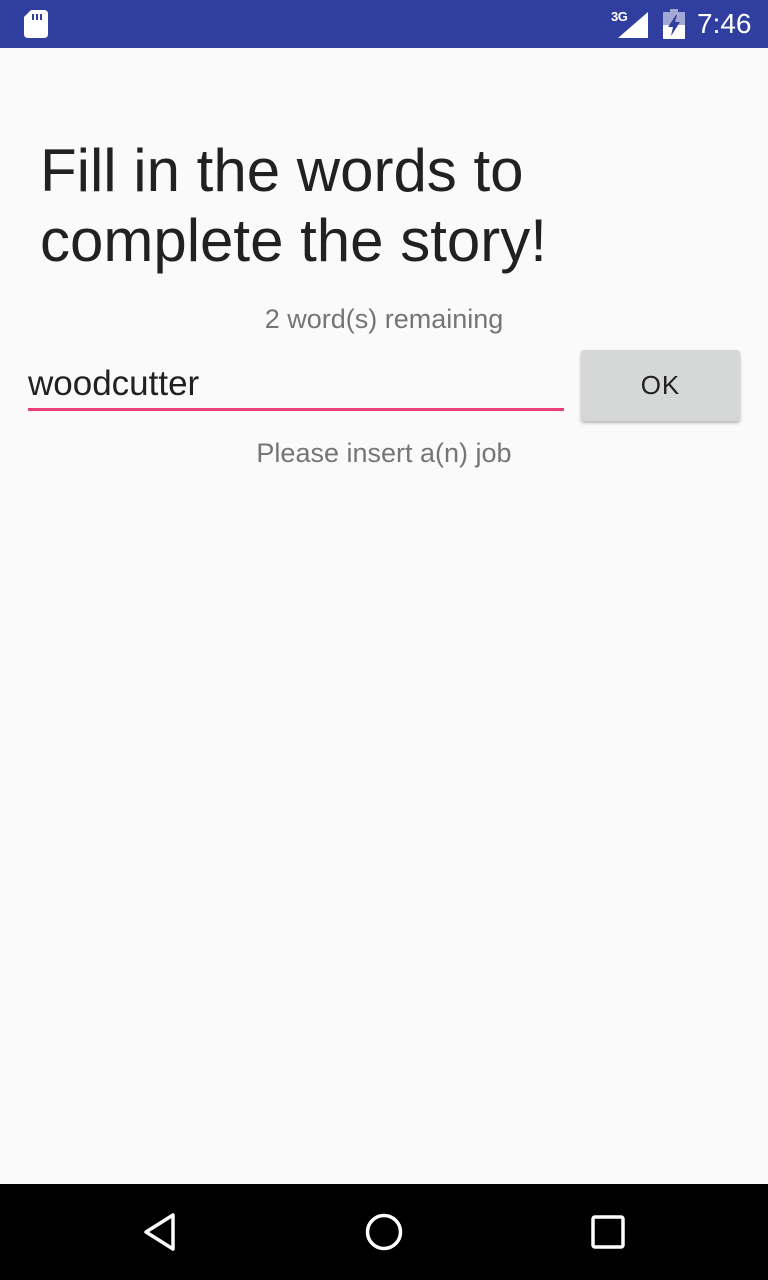 The width and height of the screenshot is (768, 1280). Describe the element at coordinates (36, 24) in the screenshot. I see `sd-card-icon` at that location.